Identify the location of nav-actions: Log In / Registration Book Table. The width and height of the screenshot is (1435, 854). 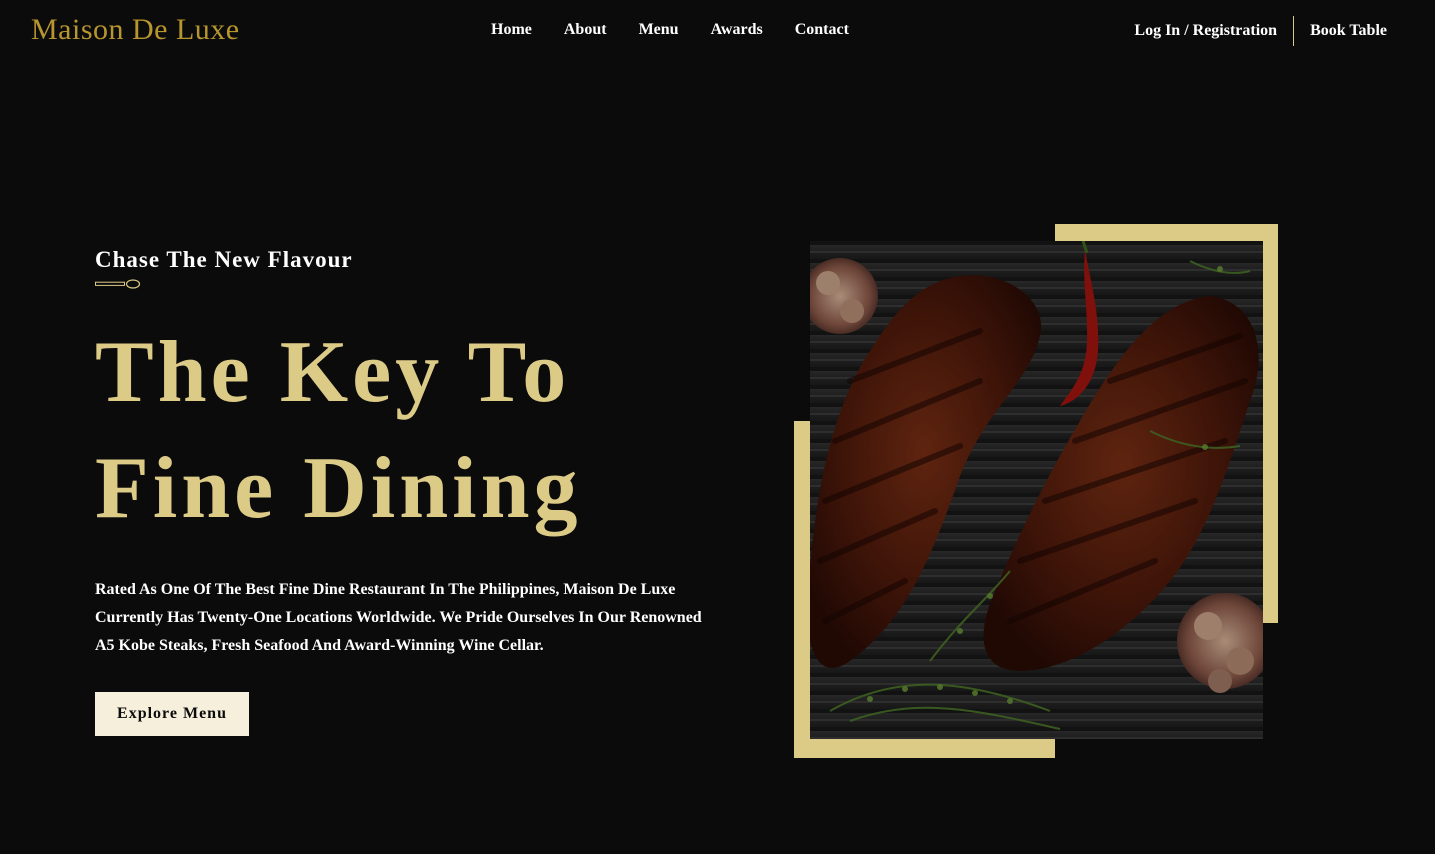
(1260, 31).